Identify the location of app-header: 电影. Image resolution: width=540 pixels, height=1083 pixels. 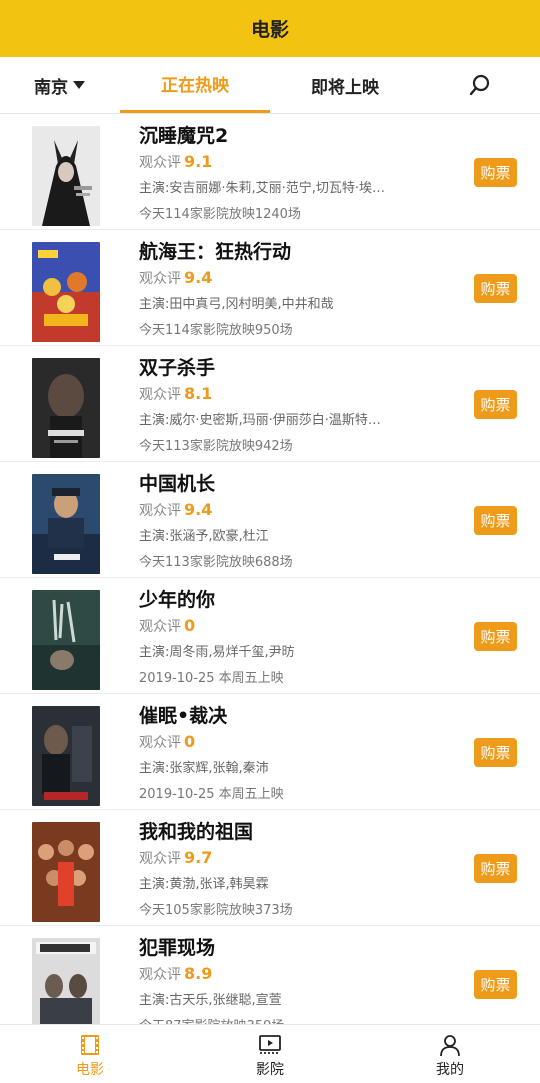
(270, 28).